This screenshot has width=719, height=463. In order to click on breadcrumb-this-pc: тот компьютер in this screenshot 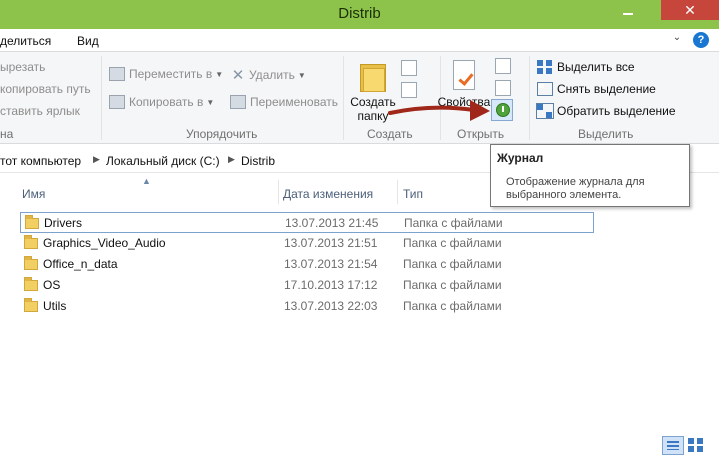, I will do `click(40, 161)`.